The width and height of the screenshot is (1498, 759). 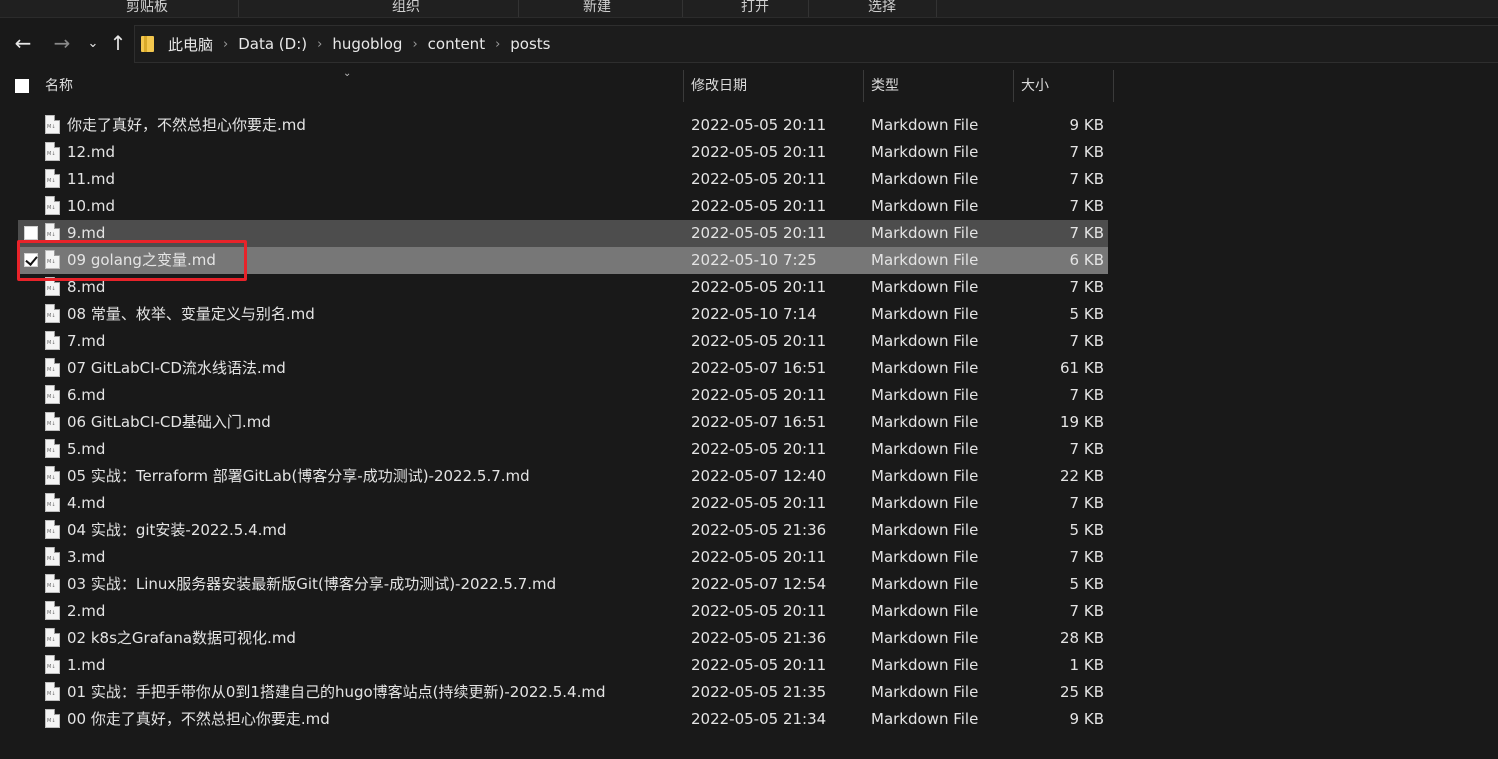 What do you see at coordinates (719, 86) in the screenshot?
I see `column-header-date-label: 修改日期` at bounding box center [719, 86].